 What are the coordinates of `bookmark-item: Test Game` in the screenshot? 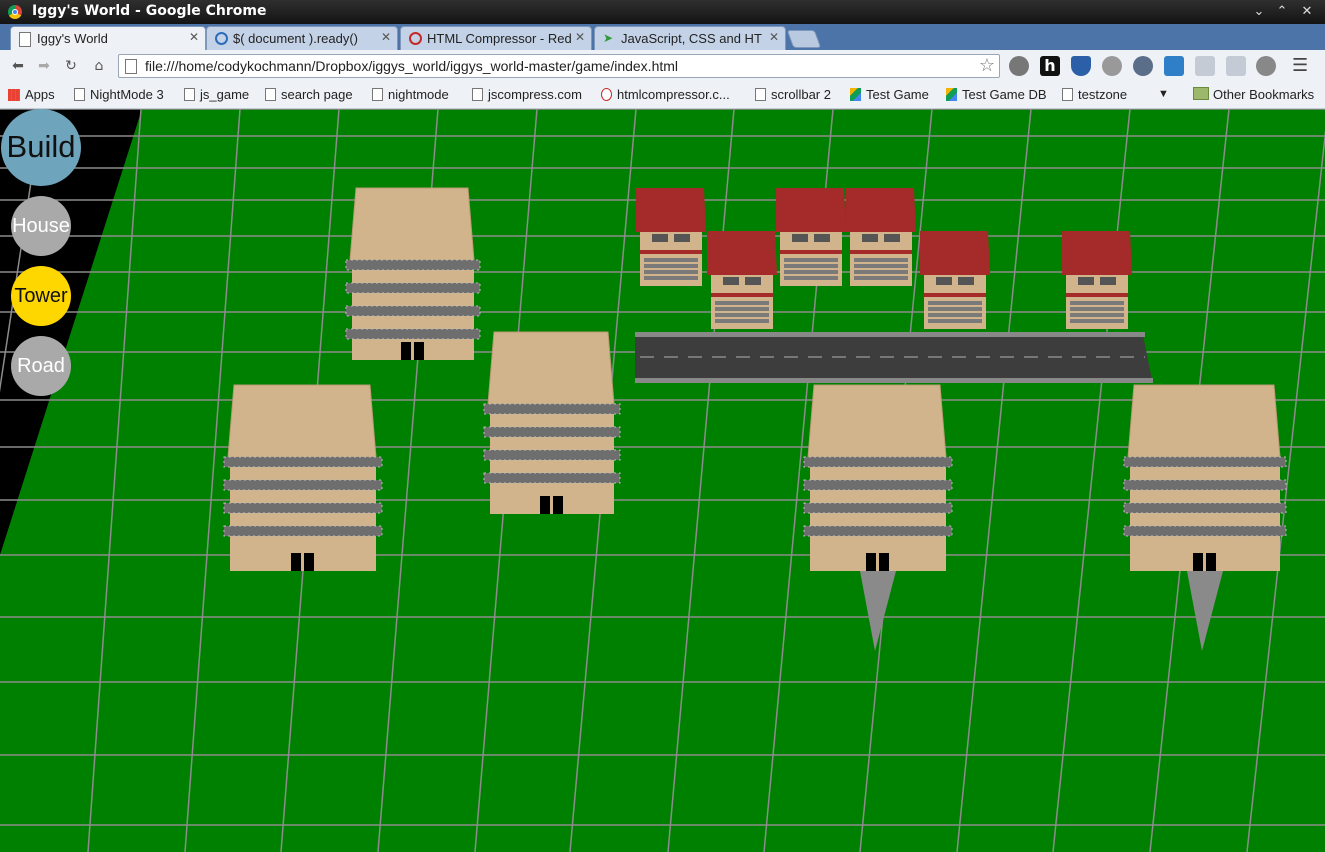 It's located at (889, 94).